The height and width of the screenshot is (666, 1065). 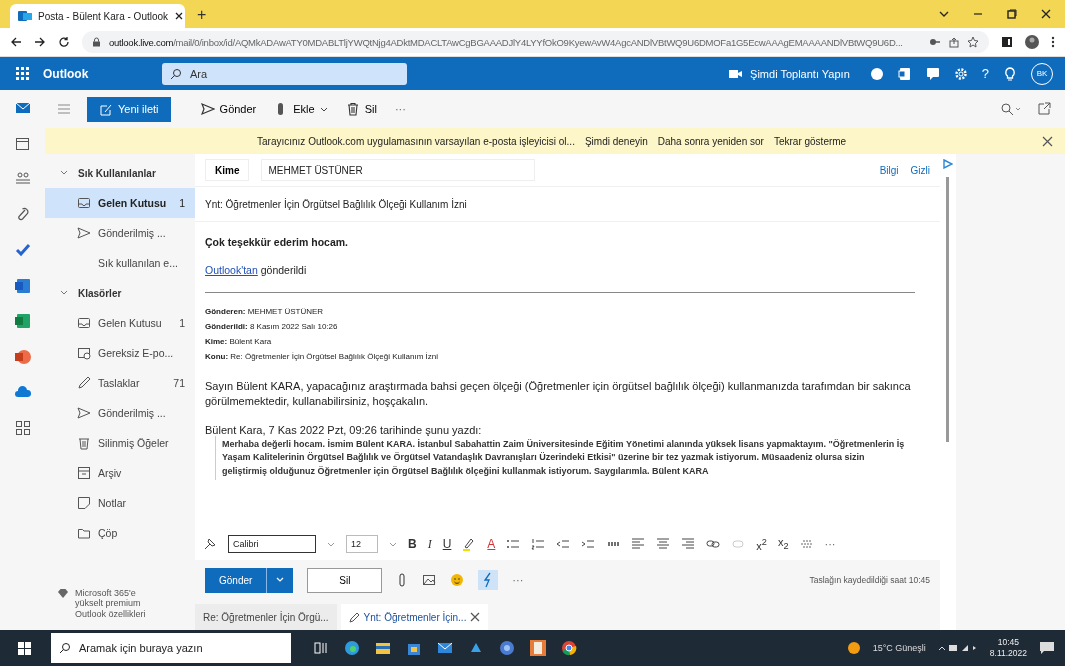 I want to click on cc-link: Bilgi, so click(x=889, y=170).